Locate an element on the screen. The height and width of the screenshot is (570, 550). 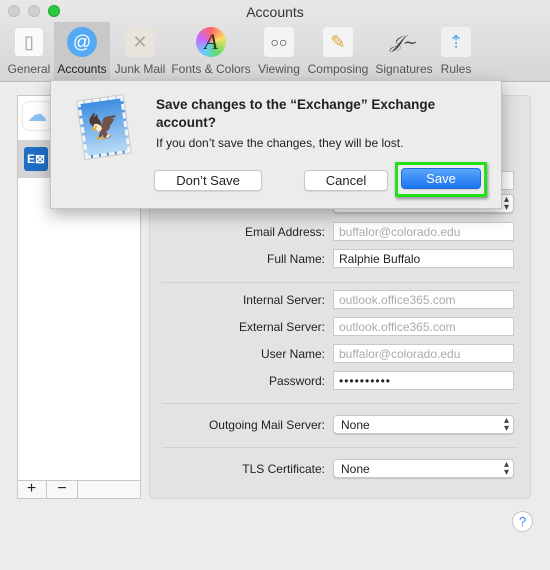
email-field: buffalor@colorado.edu is located at coordinates (423, 231).